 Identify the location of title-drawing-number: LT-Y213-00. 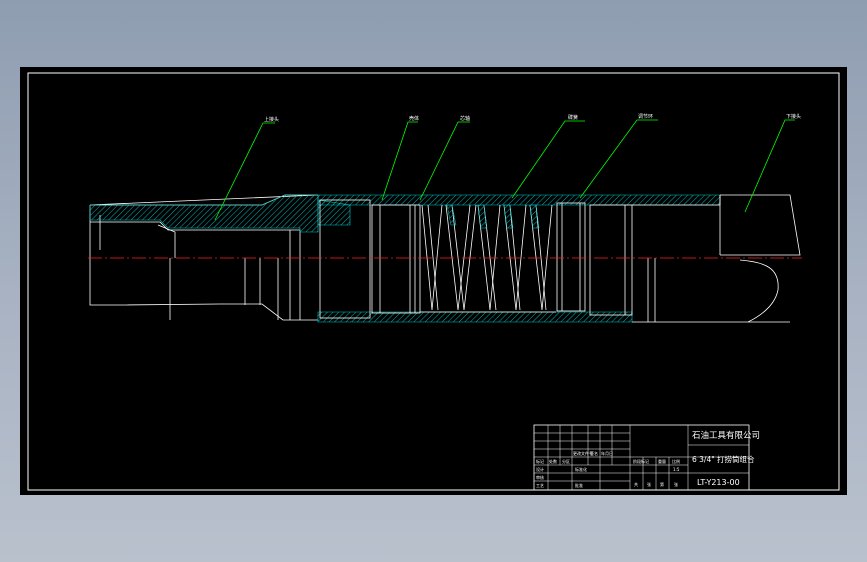
(718, 482).